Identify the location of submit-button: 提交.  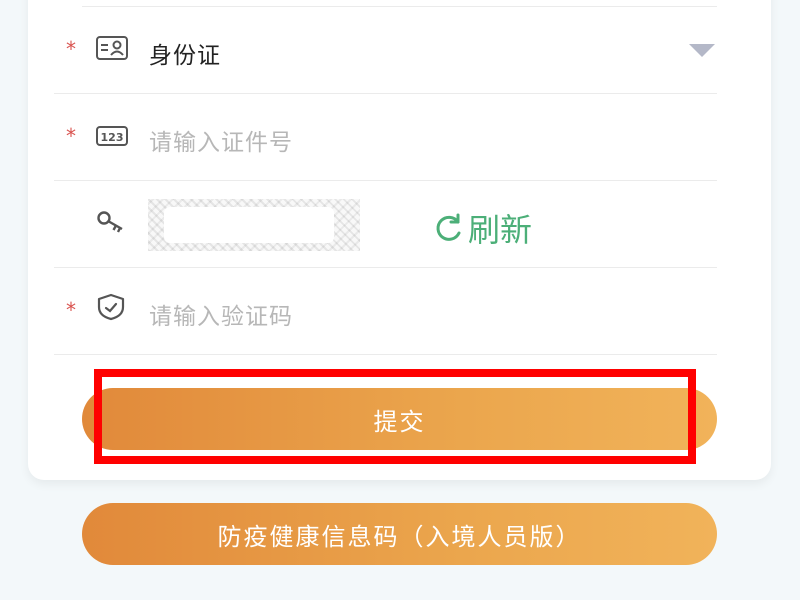
(399, 419).